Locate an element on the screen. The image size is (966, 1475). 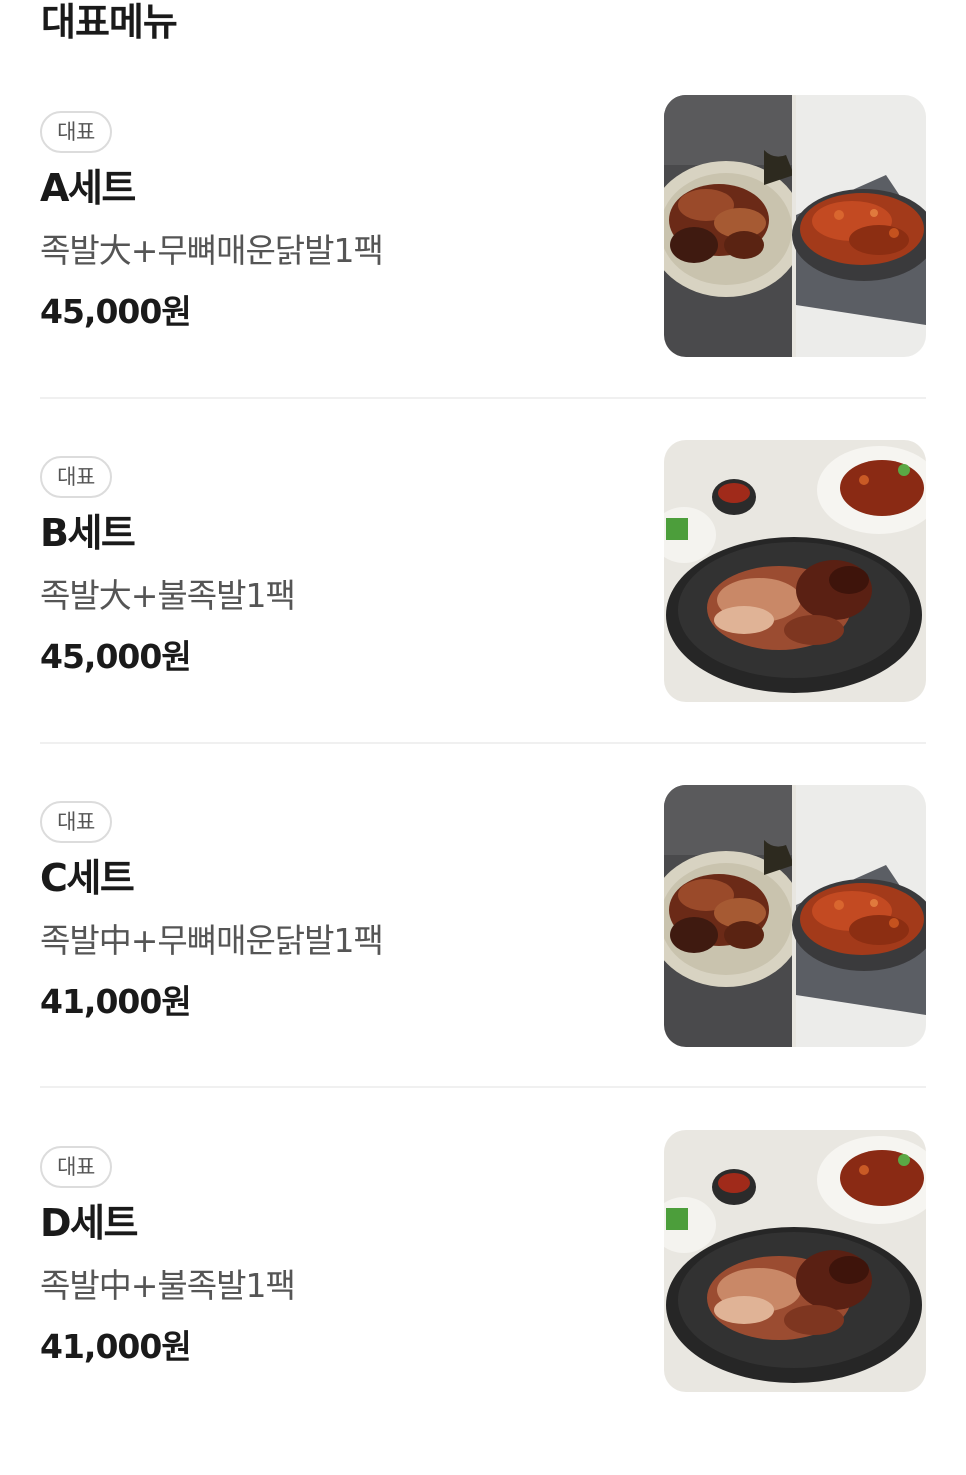
menu-item-name: D세트 is located at coordinates (89, 1223).